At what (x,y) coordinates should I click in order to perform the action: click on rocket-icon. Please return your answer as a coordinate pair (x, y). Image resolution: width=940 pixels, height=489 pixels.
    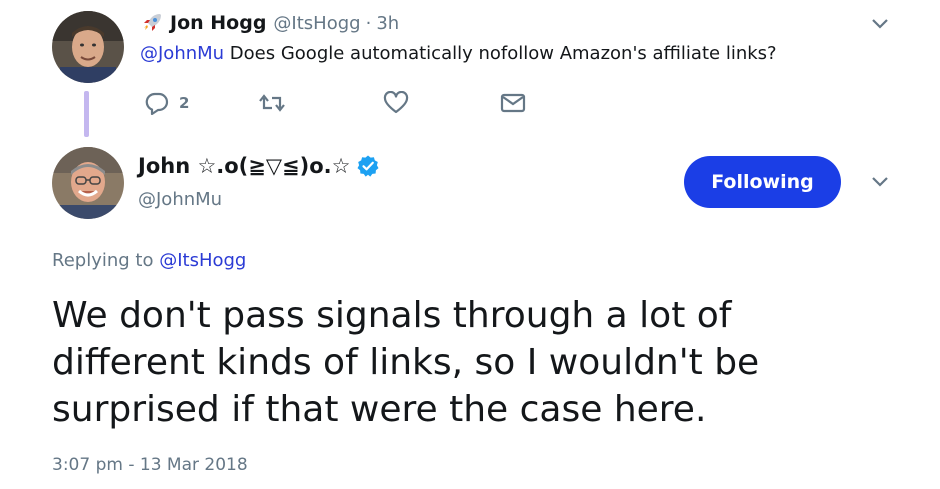
    Looking at the image, I should click on (152, 23).